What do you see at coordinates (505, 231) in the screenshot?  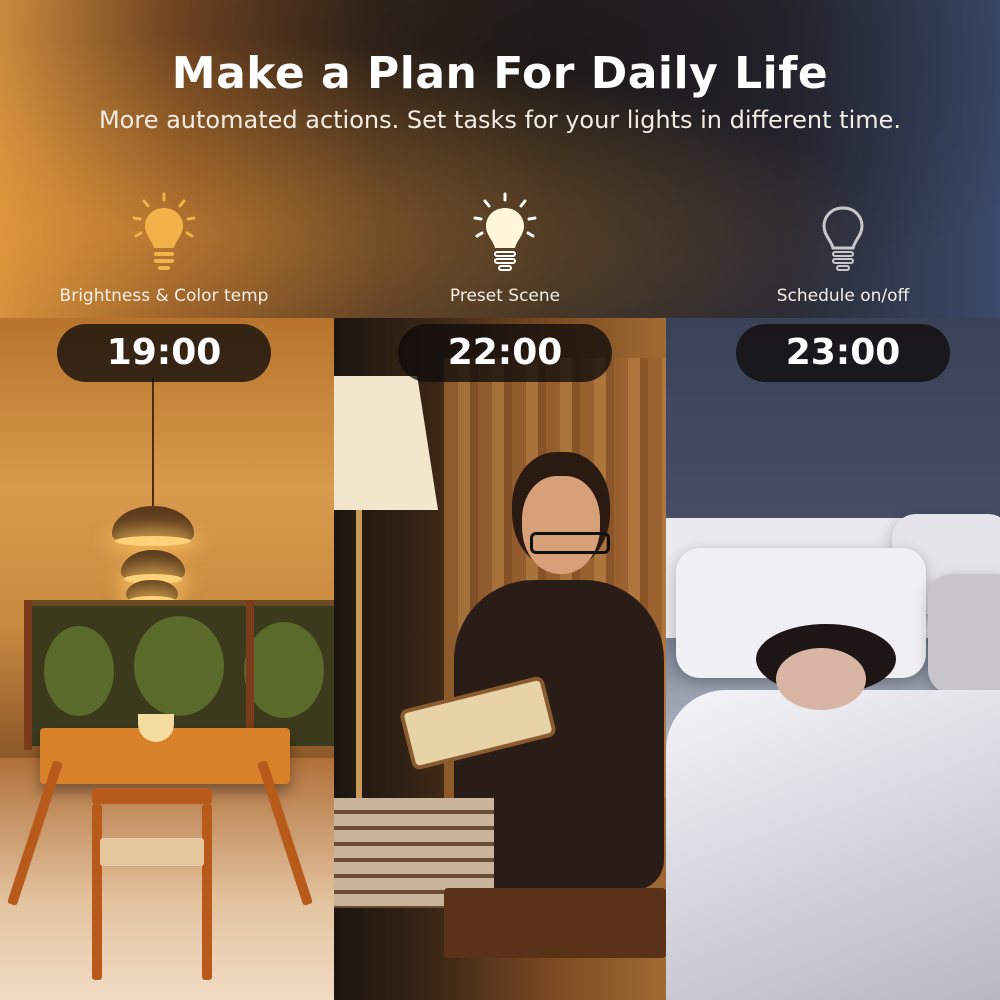 I see `bulb-bright-white-icon` at bounding box center [505, 231].